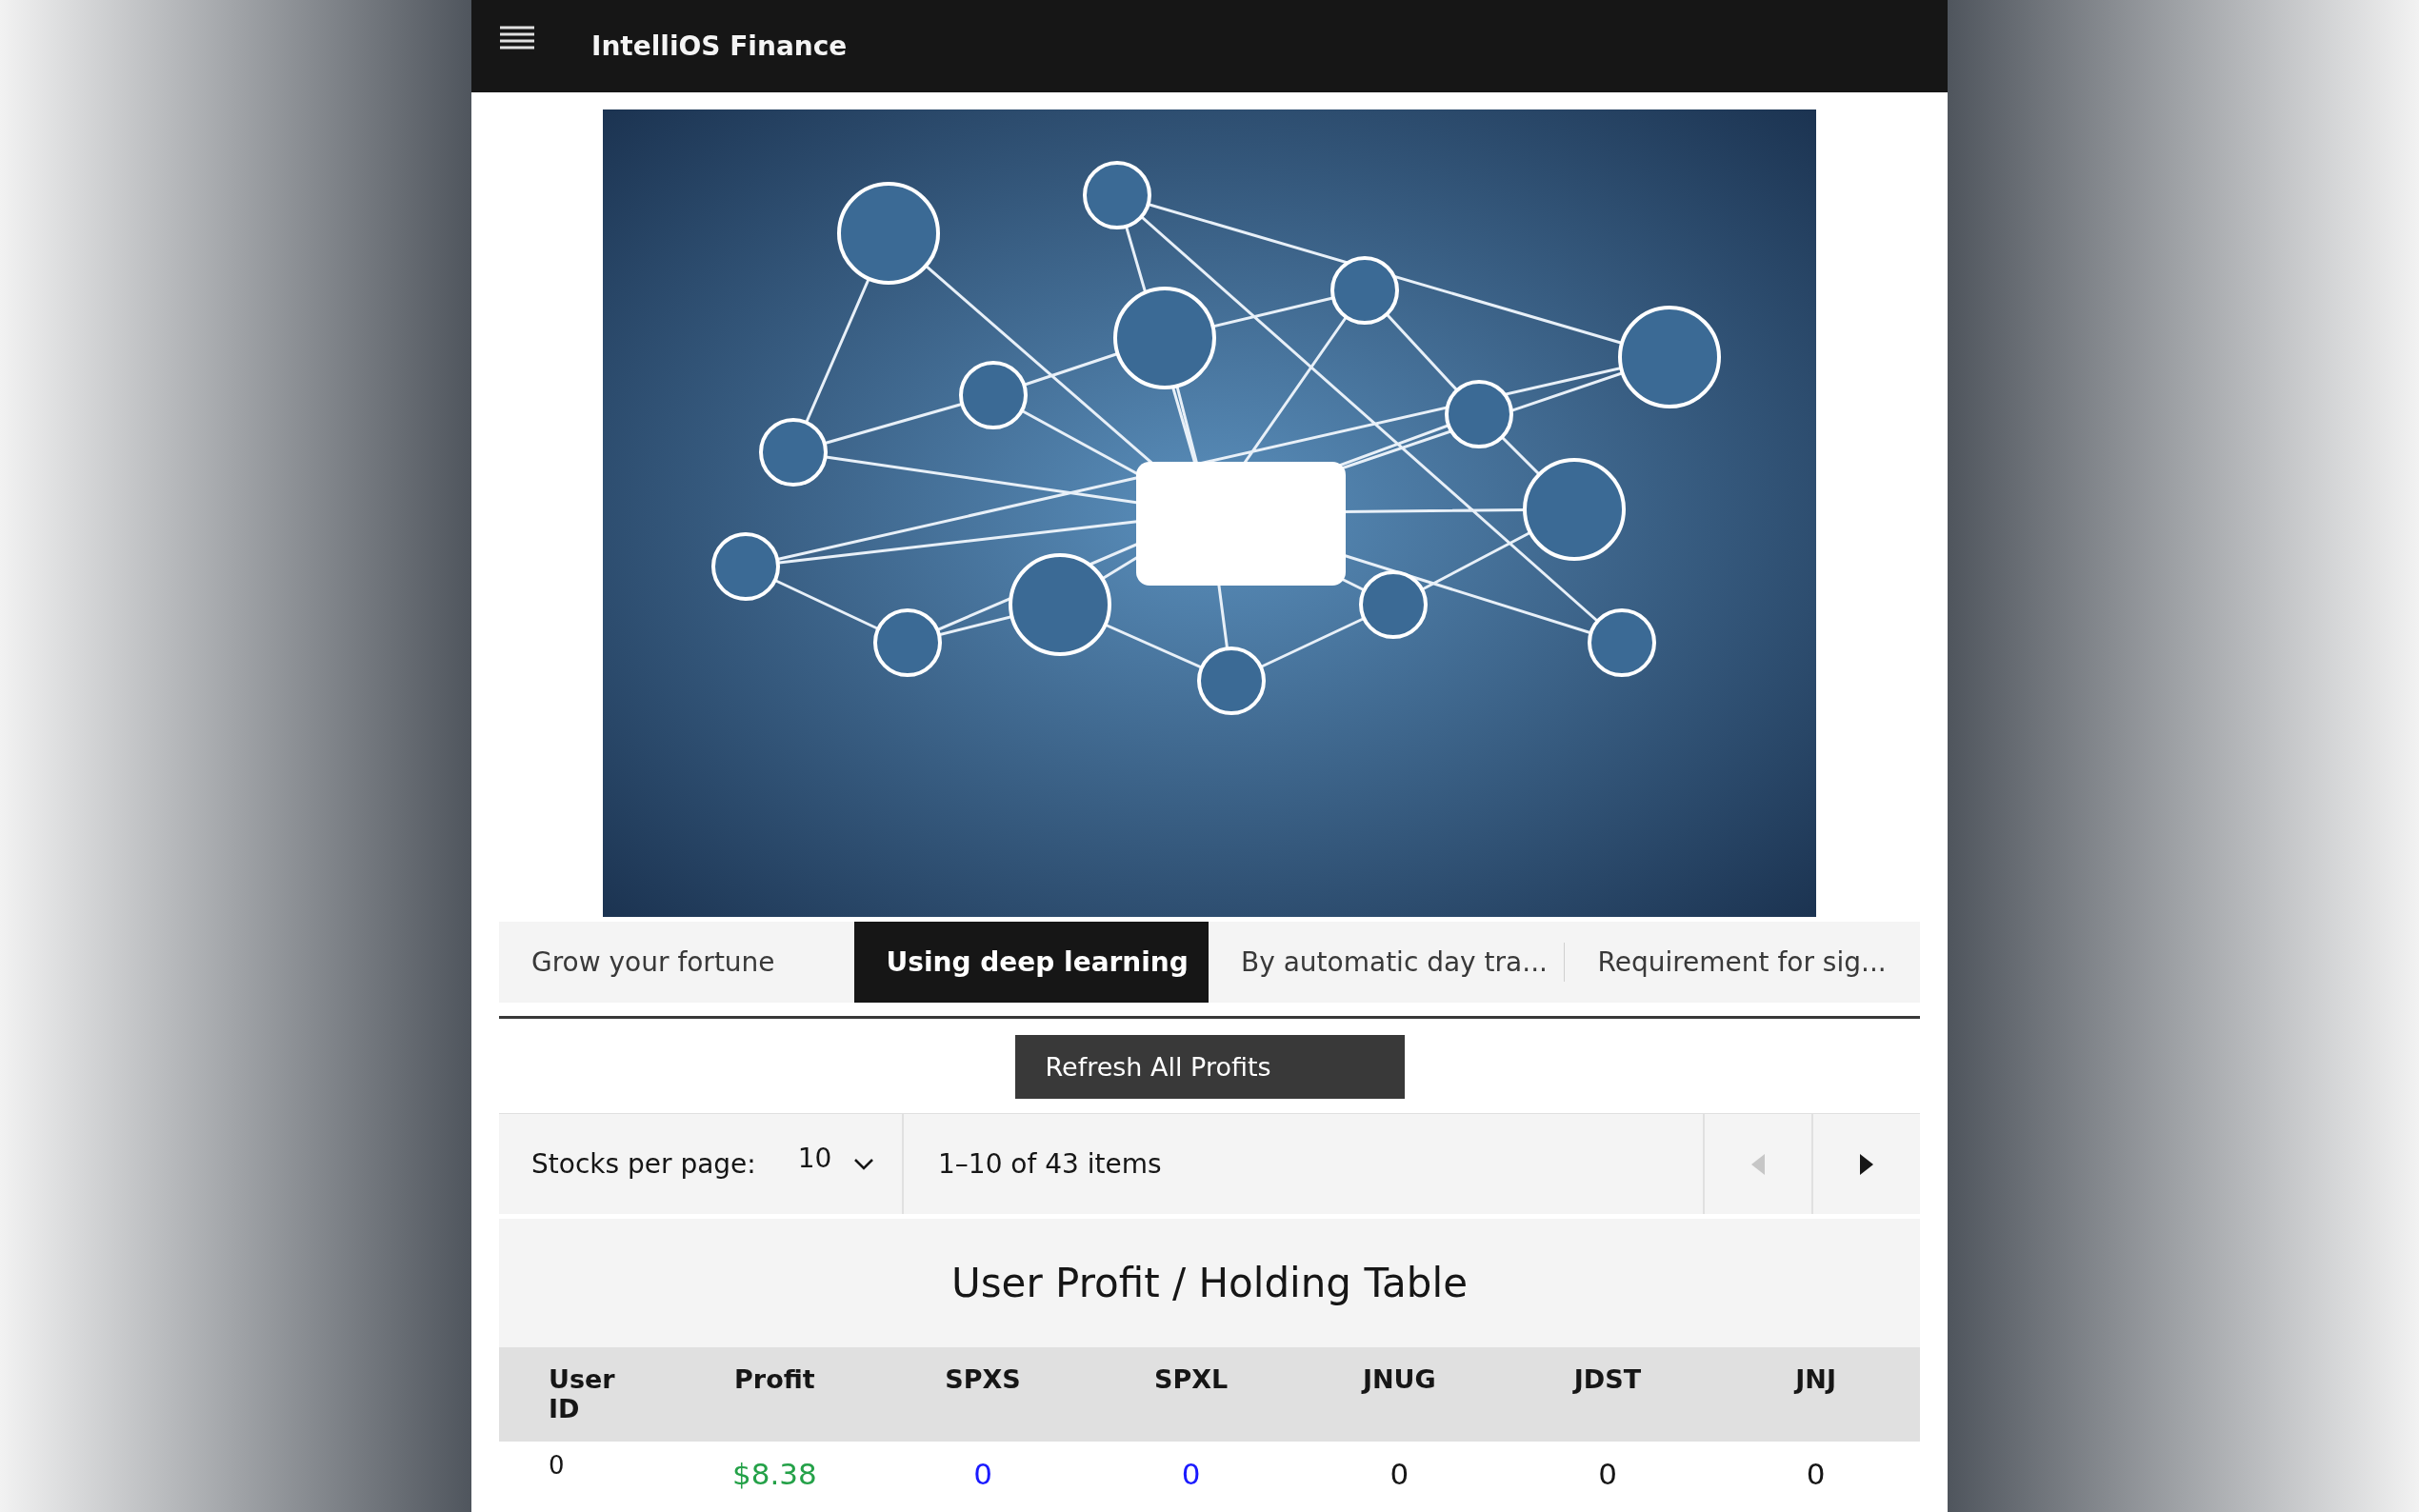 The image size is (2419, 1512). I want to click on column-header: JNJ, so click(1815, 1379).